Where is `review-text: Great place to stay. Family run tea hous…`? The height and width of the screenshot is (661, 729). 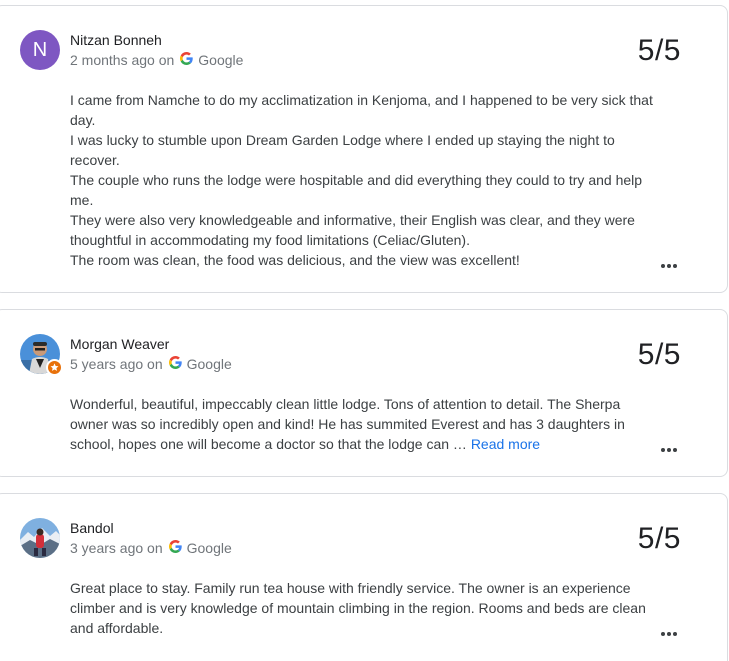
review-text: Great place to stay. Family run tea hous… is located at coordinates (365, 608).